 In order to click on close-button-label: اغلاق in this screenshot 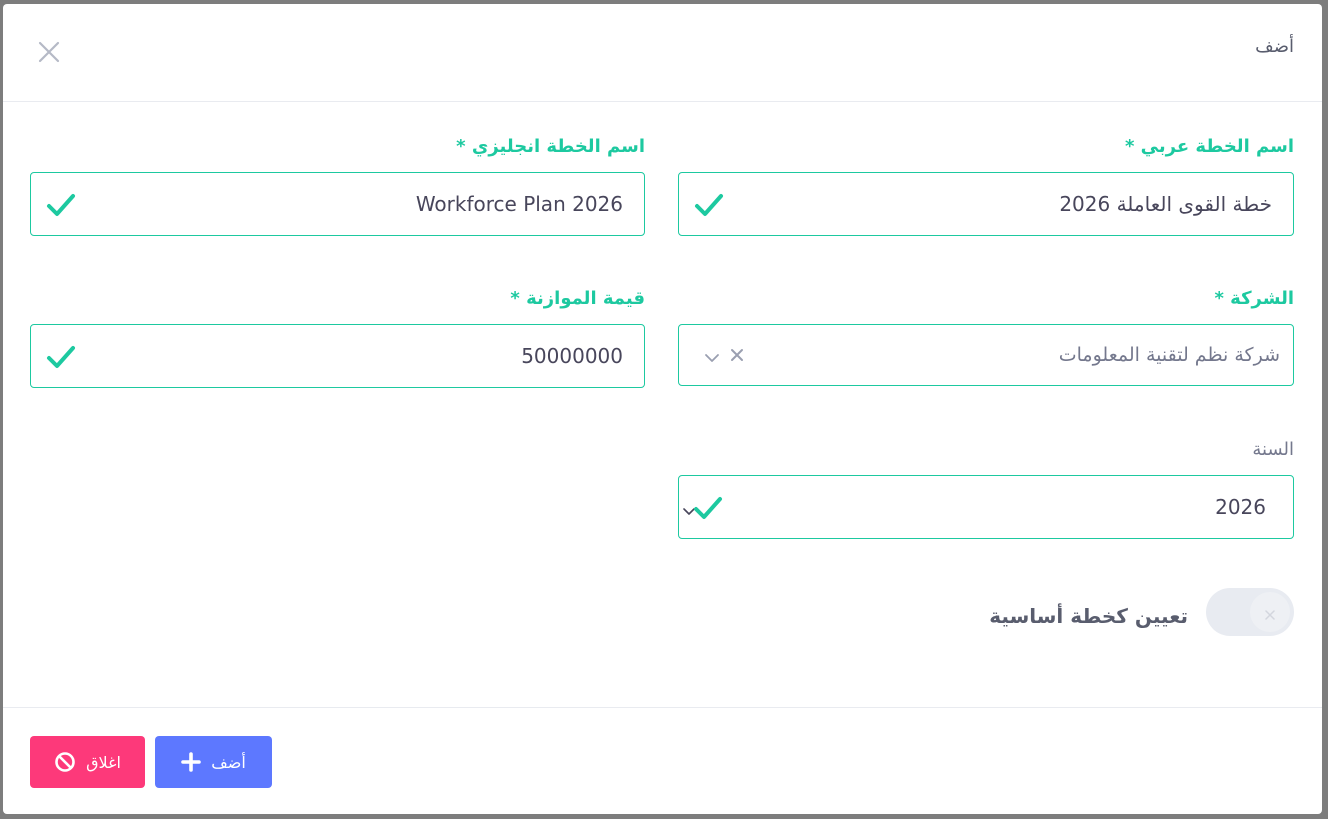, I will do `click(103, 762)`.